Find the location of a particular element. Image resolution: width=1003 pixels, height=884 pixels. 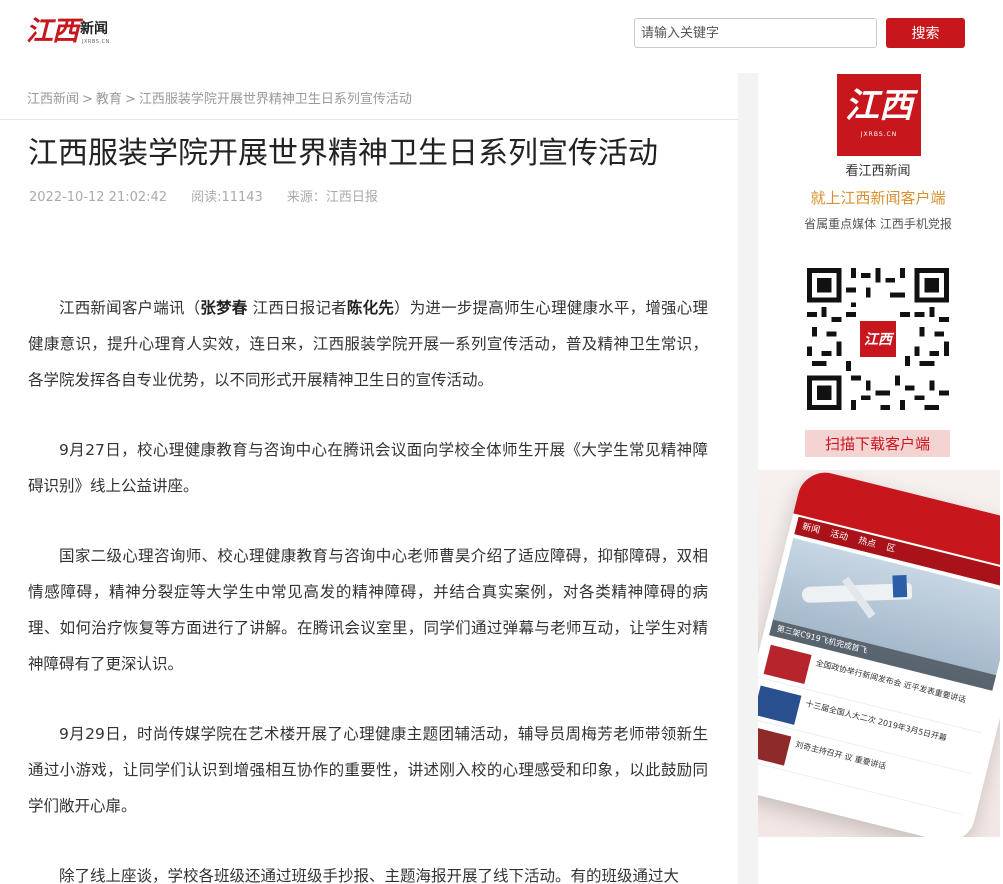

app-caption: 看江西新闻 is located at coordinates (878, 171).